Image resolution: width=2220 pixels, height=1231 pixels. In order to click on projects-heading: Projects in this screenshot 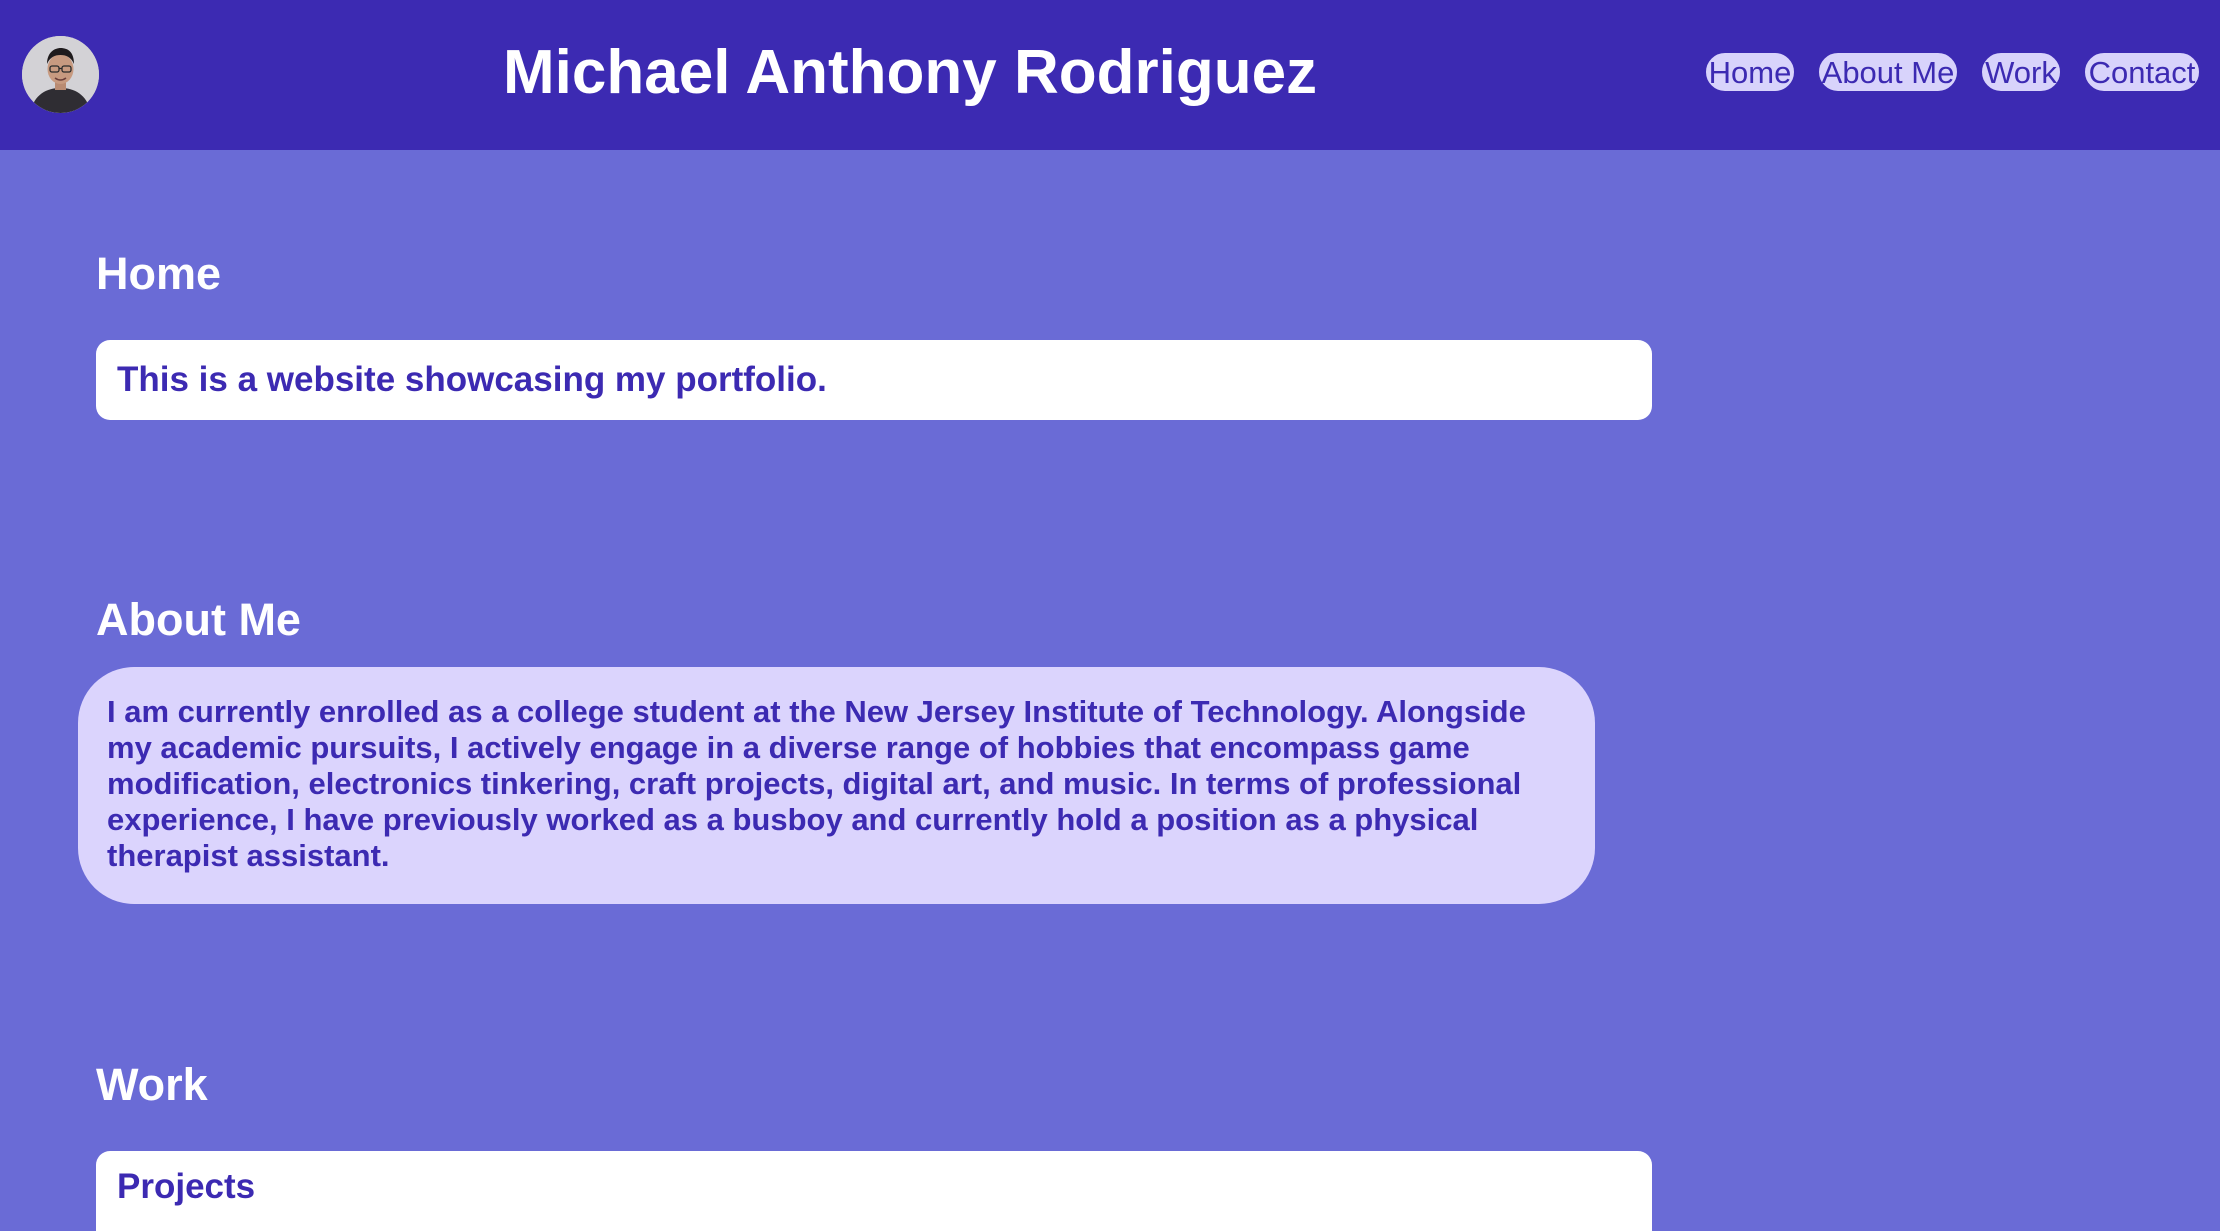, I will do `click(186, 1186)`.